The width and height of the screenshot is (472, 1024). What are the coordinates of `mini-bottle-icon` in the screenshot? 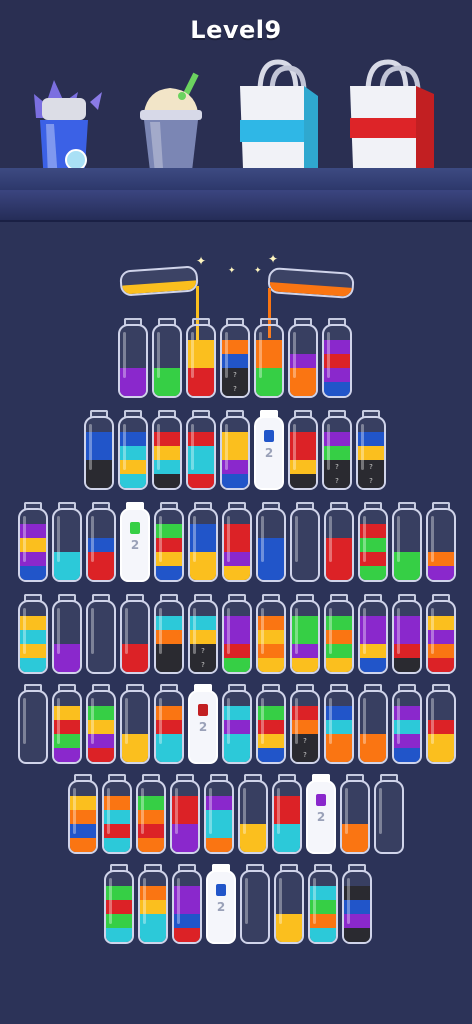 It's located at (203, 710).